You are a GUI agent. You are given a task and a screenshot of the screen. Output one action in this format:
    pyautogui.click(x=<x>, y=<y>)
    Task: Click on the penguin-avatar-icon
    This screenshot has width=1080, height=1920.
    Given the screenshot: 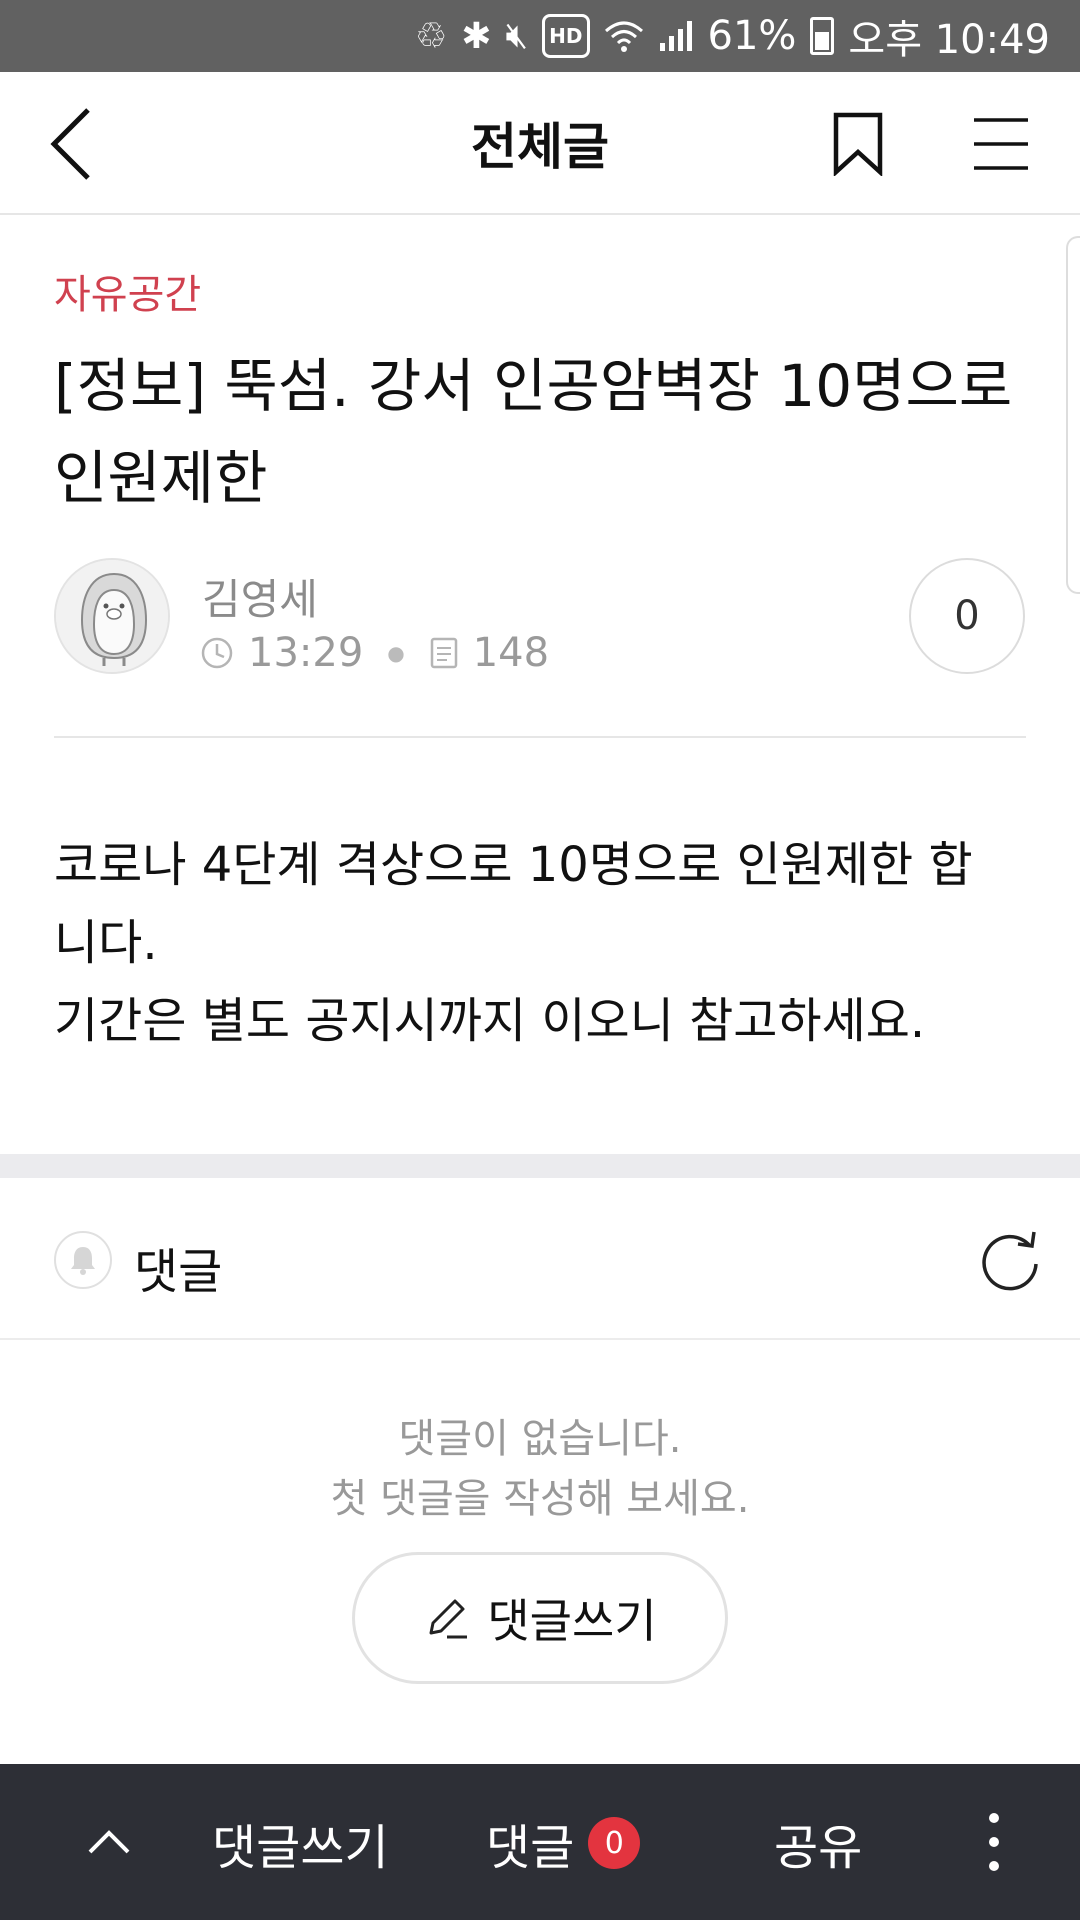 What is the action you would take?
    pyautogui.click(x=112, y=616)
    